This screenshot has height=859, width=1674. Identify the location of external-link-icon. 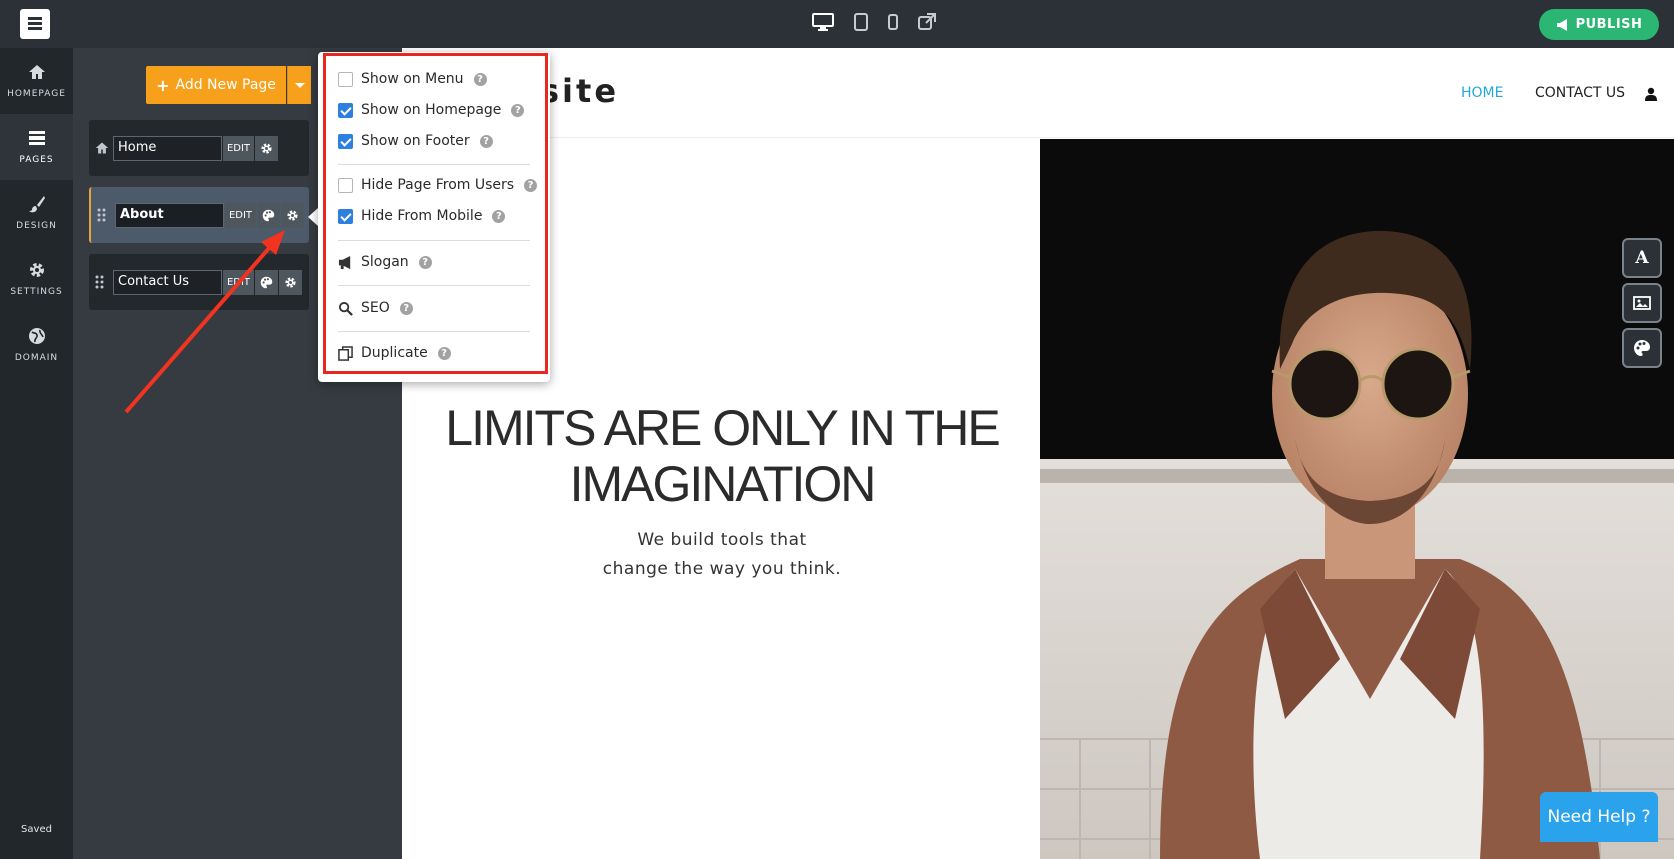
(929, 23).